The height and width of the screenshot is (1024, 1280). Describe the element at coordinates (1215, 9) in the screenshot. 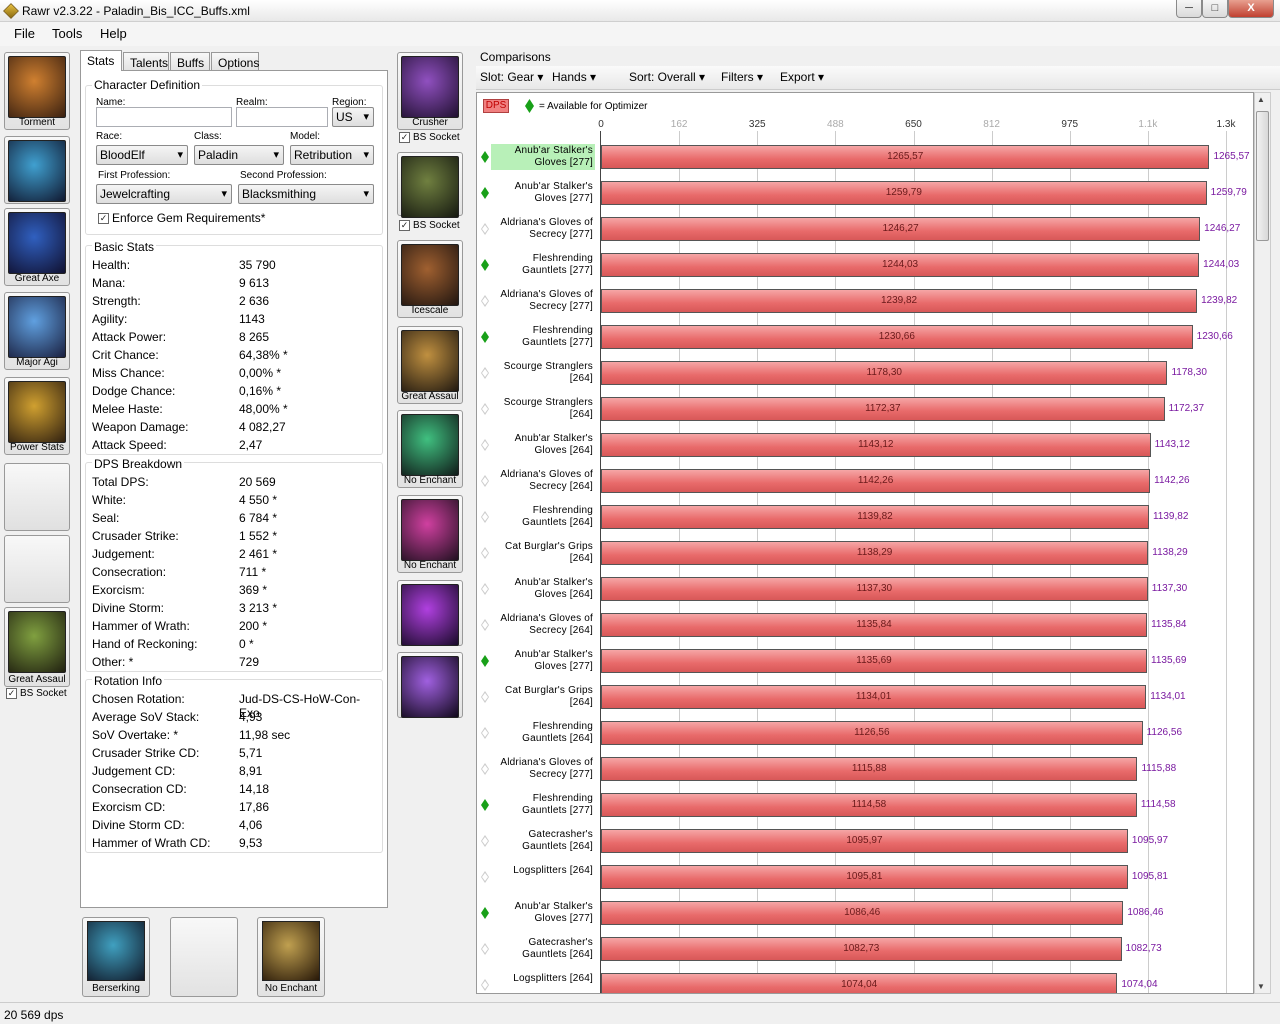

I see `maximize-button: □` at that location.